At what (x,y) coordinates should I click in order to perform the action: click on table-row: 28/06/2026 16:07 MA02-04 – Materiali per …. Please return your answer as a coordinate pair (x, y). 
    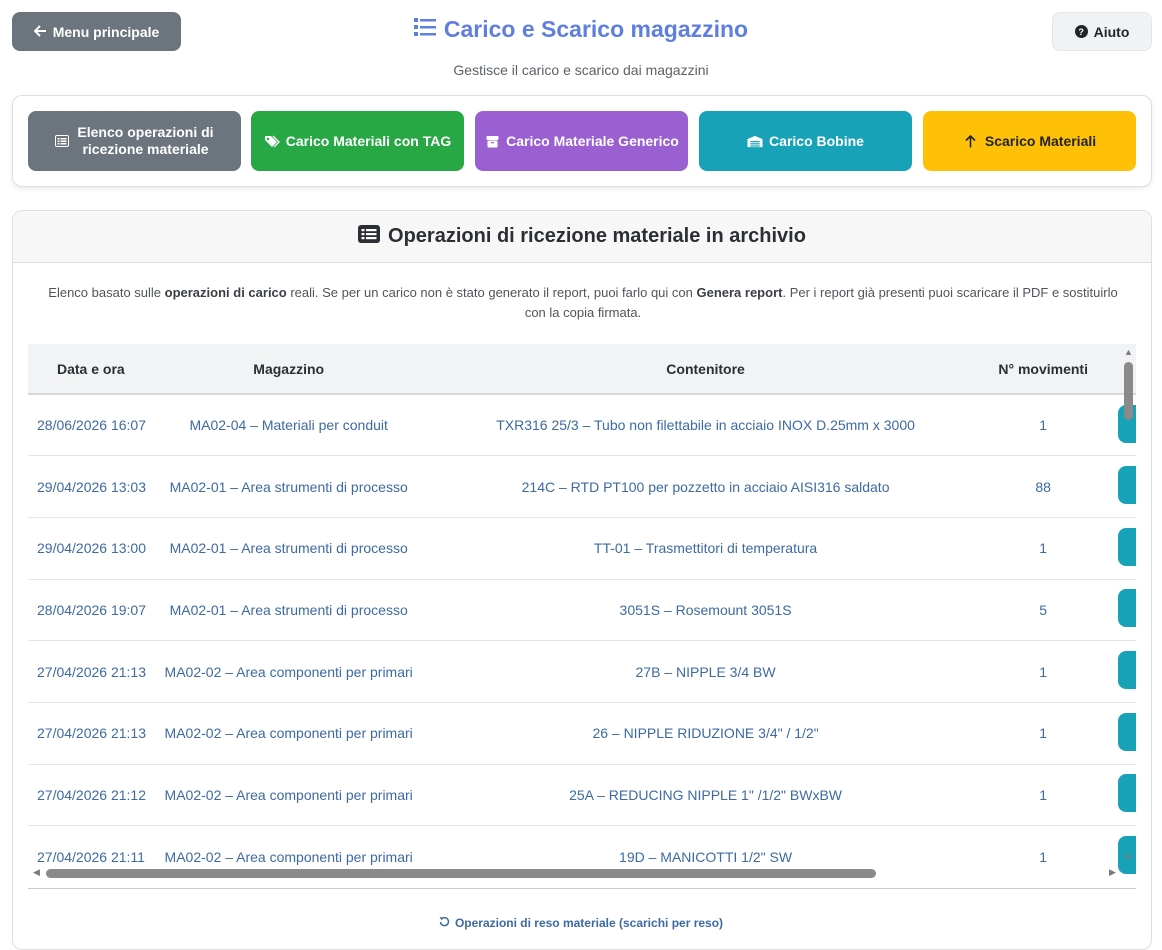
    Looking at the image, I should click on (582, 425).